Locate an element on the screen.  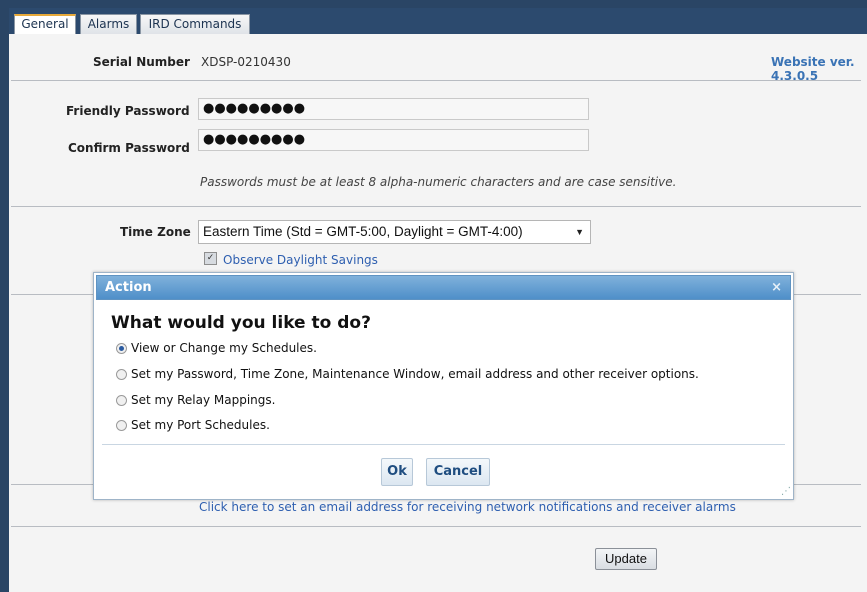
update-button: Update is located at coordinates (626, 559).